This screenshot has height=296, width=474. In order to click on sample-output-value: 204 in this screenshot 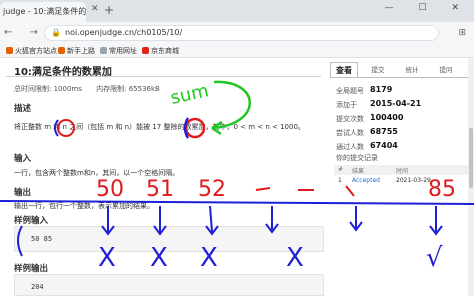, I will do `click(37, 287)`.